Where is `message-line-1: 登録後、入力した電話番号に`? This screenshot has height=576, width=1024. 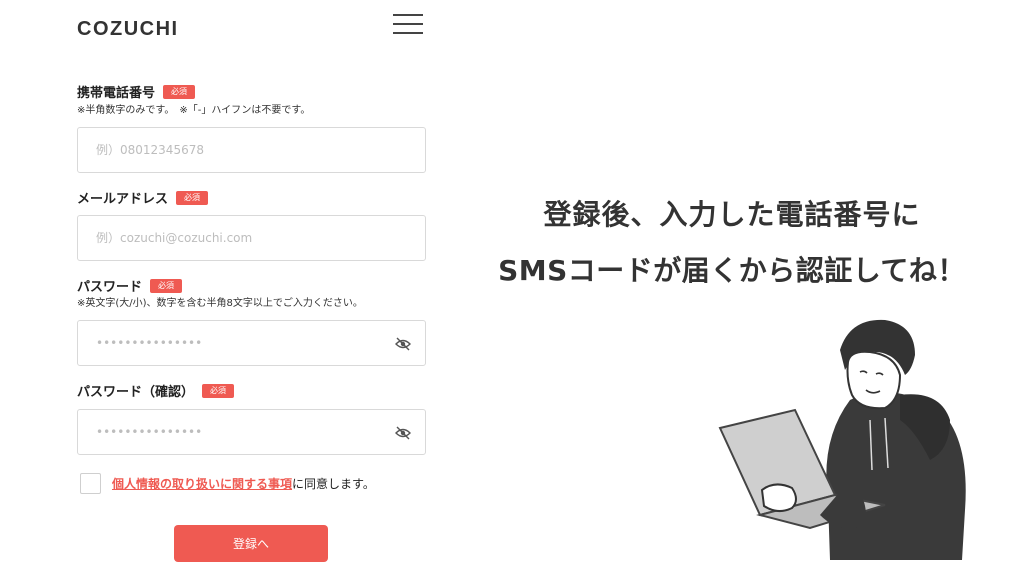 message-line-1: 登録後、入力した電話番号に is located at coordinates (732, 214).